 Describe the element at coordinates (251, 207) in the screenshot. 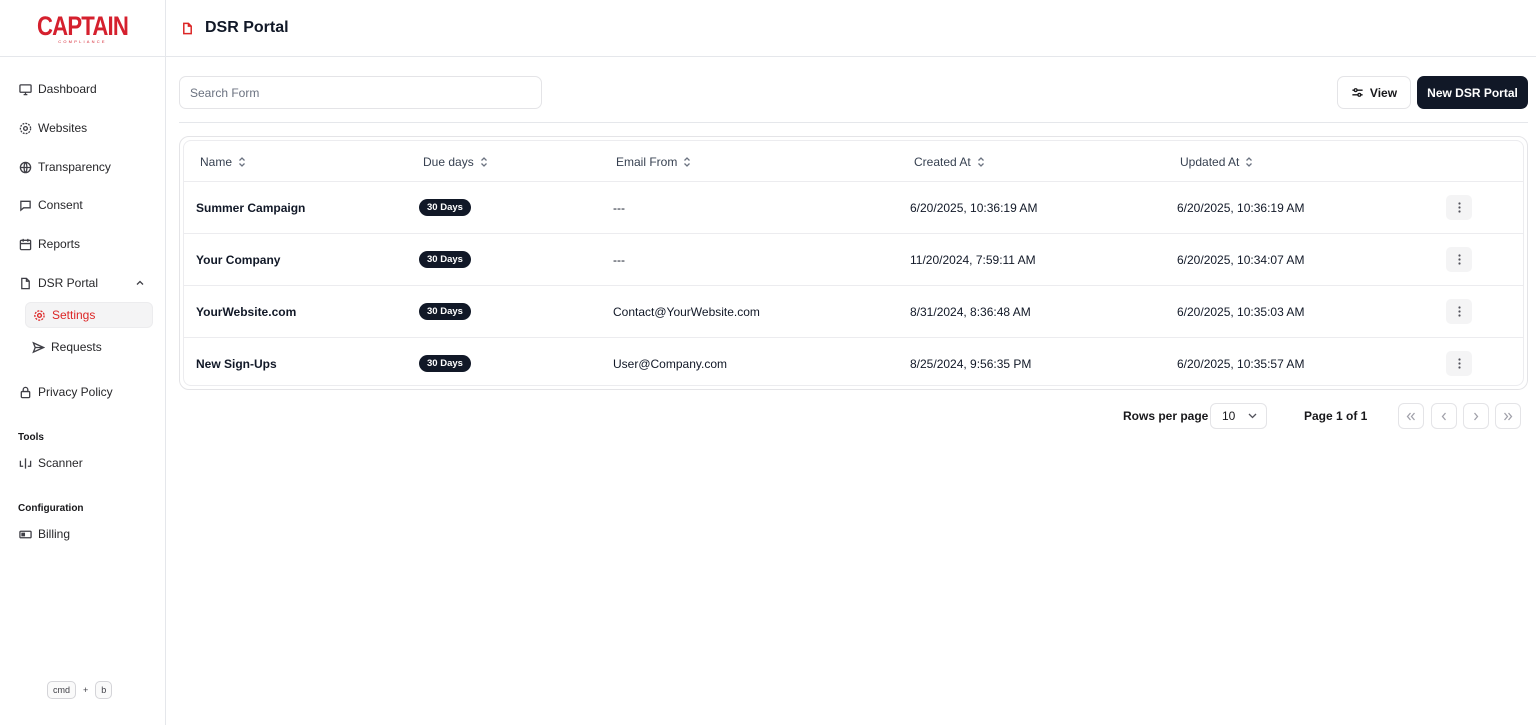

I see `cell-name: Summer Campaign` at that location.